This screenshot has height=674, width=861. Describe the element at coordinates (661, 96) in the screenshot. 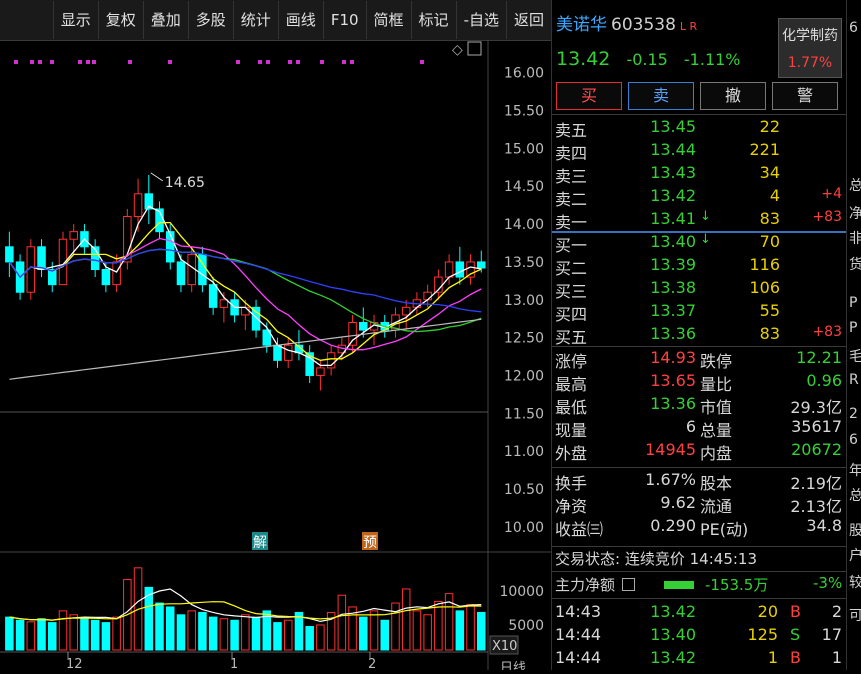

I see `sell-button: 卖` at that location.